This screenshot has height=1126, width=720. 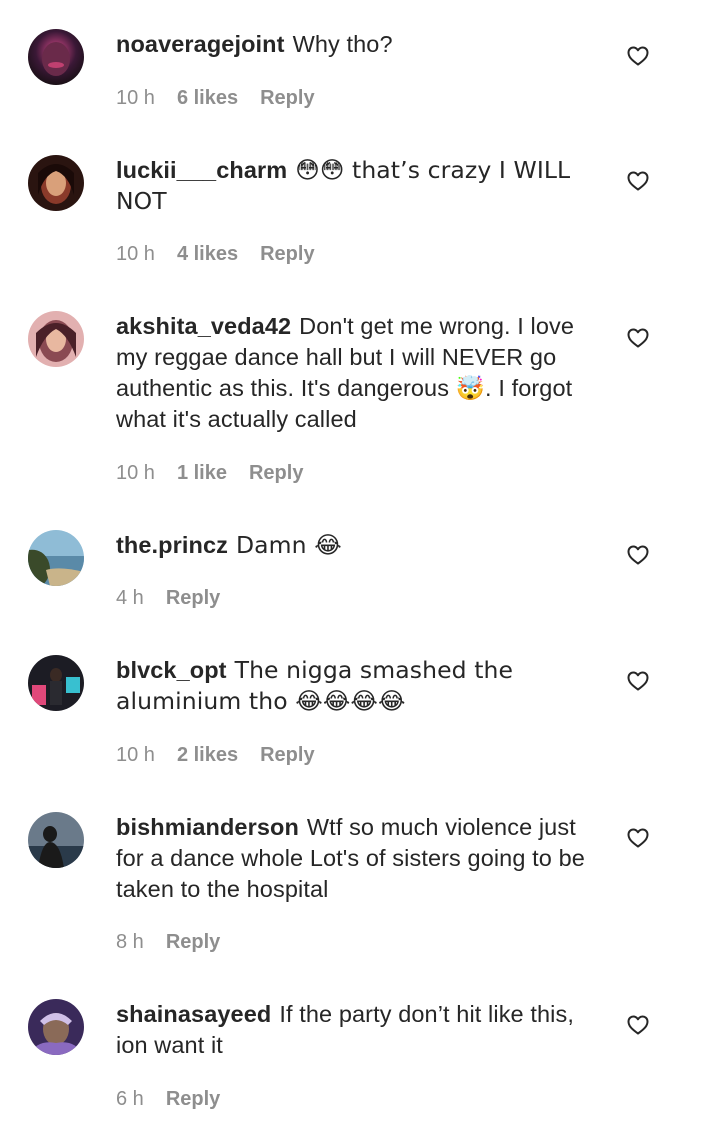 I want to click on comment-username: noaveragejoint, so click(x=200, y=44).